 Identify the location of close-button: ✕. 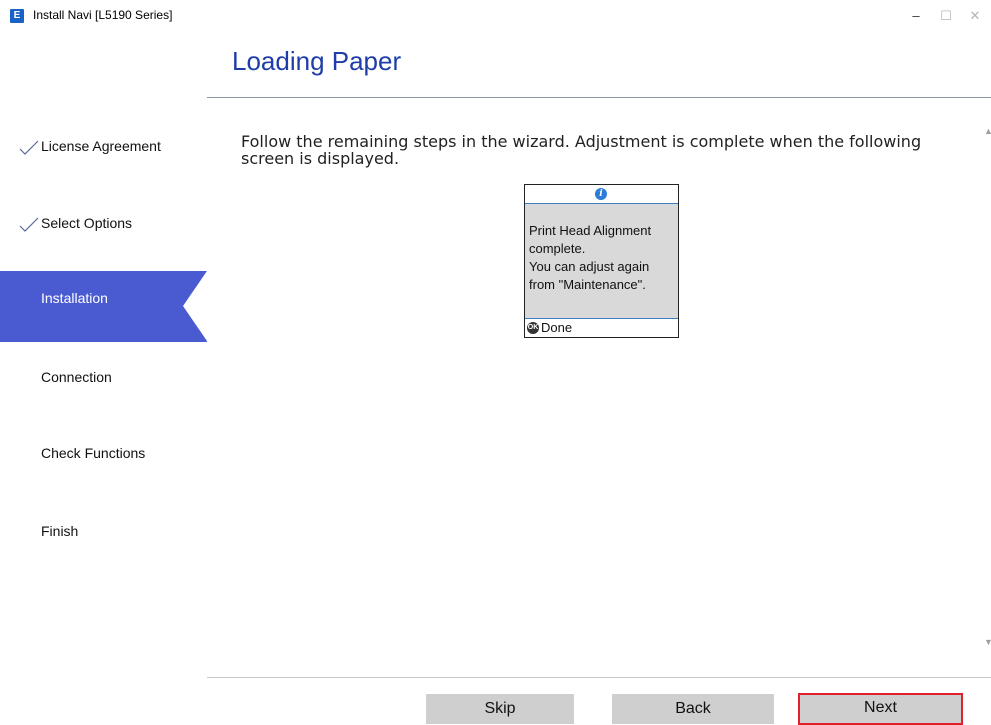
(975, 16).